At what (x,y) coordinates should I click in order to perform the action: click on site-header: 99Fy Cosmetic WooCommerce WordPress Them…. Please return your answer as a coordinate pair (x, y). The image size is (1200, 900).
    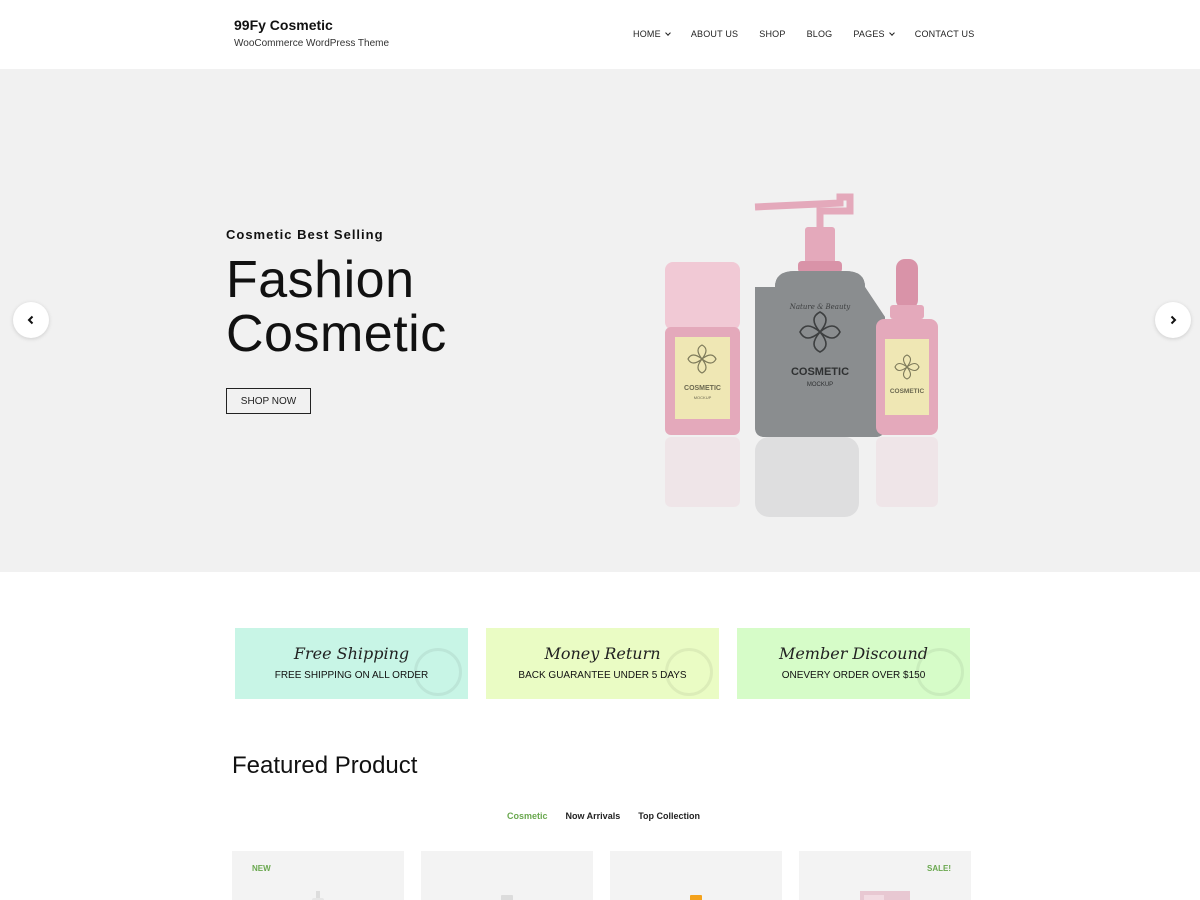
    Looking at the image, I should click on (600, 34).